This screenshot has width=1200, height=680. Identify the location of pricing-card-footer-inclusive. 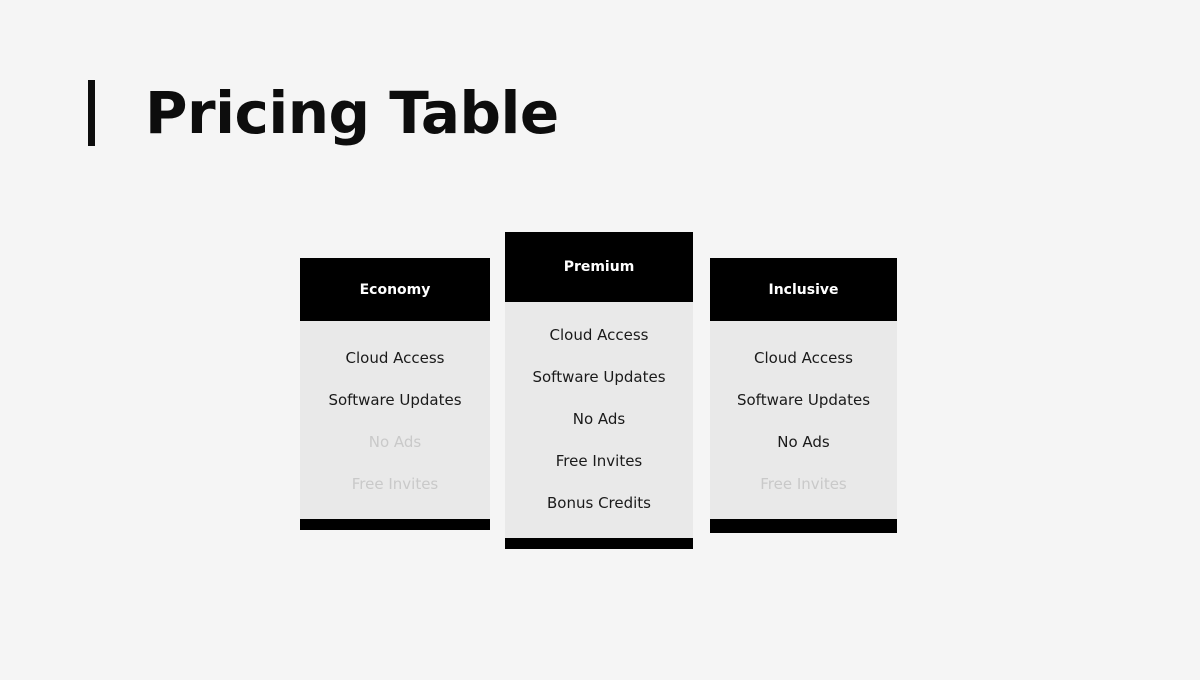
(803, 526).